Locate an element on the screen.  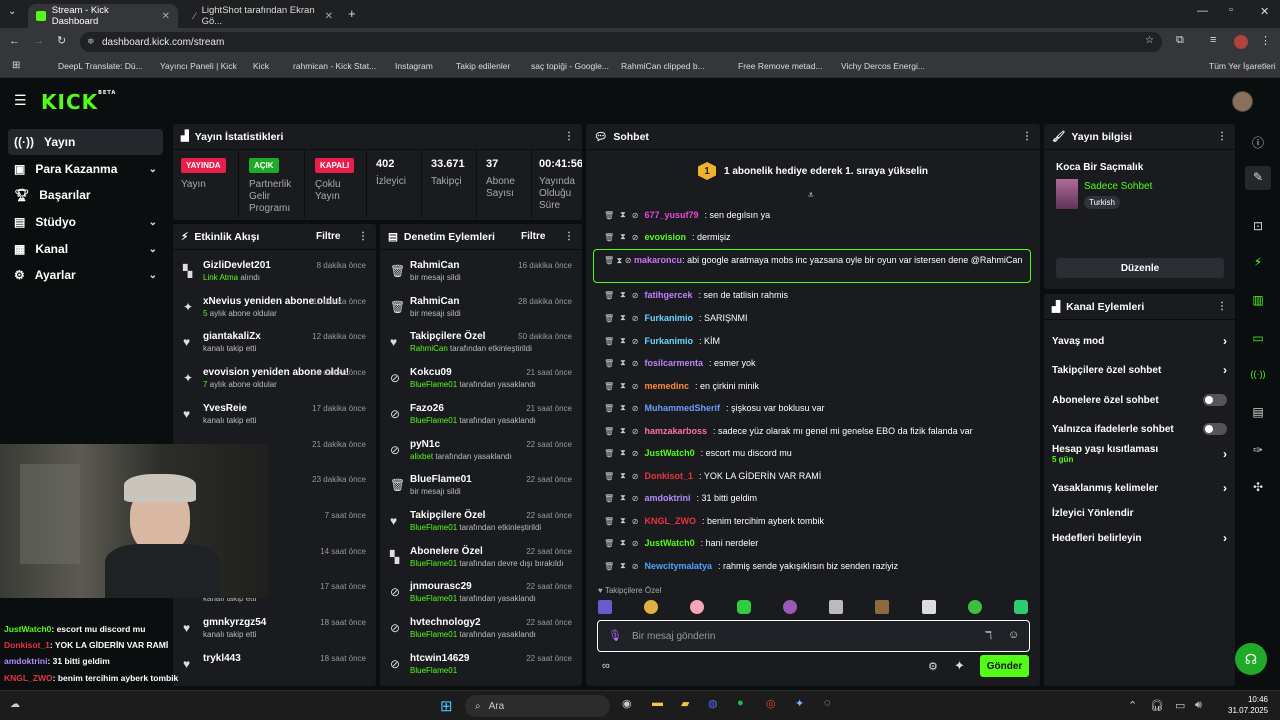
category-name: Sadece Sohbet is located at coordinates (1118, 186).